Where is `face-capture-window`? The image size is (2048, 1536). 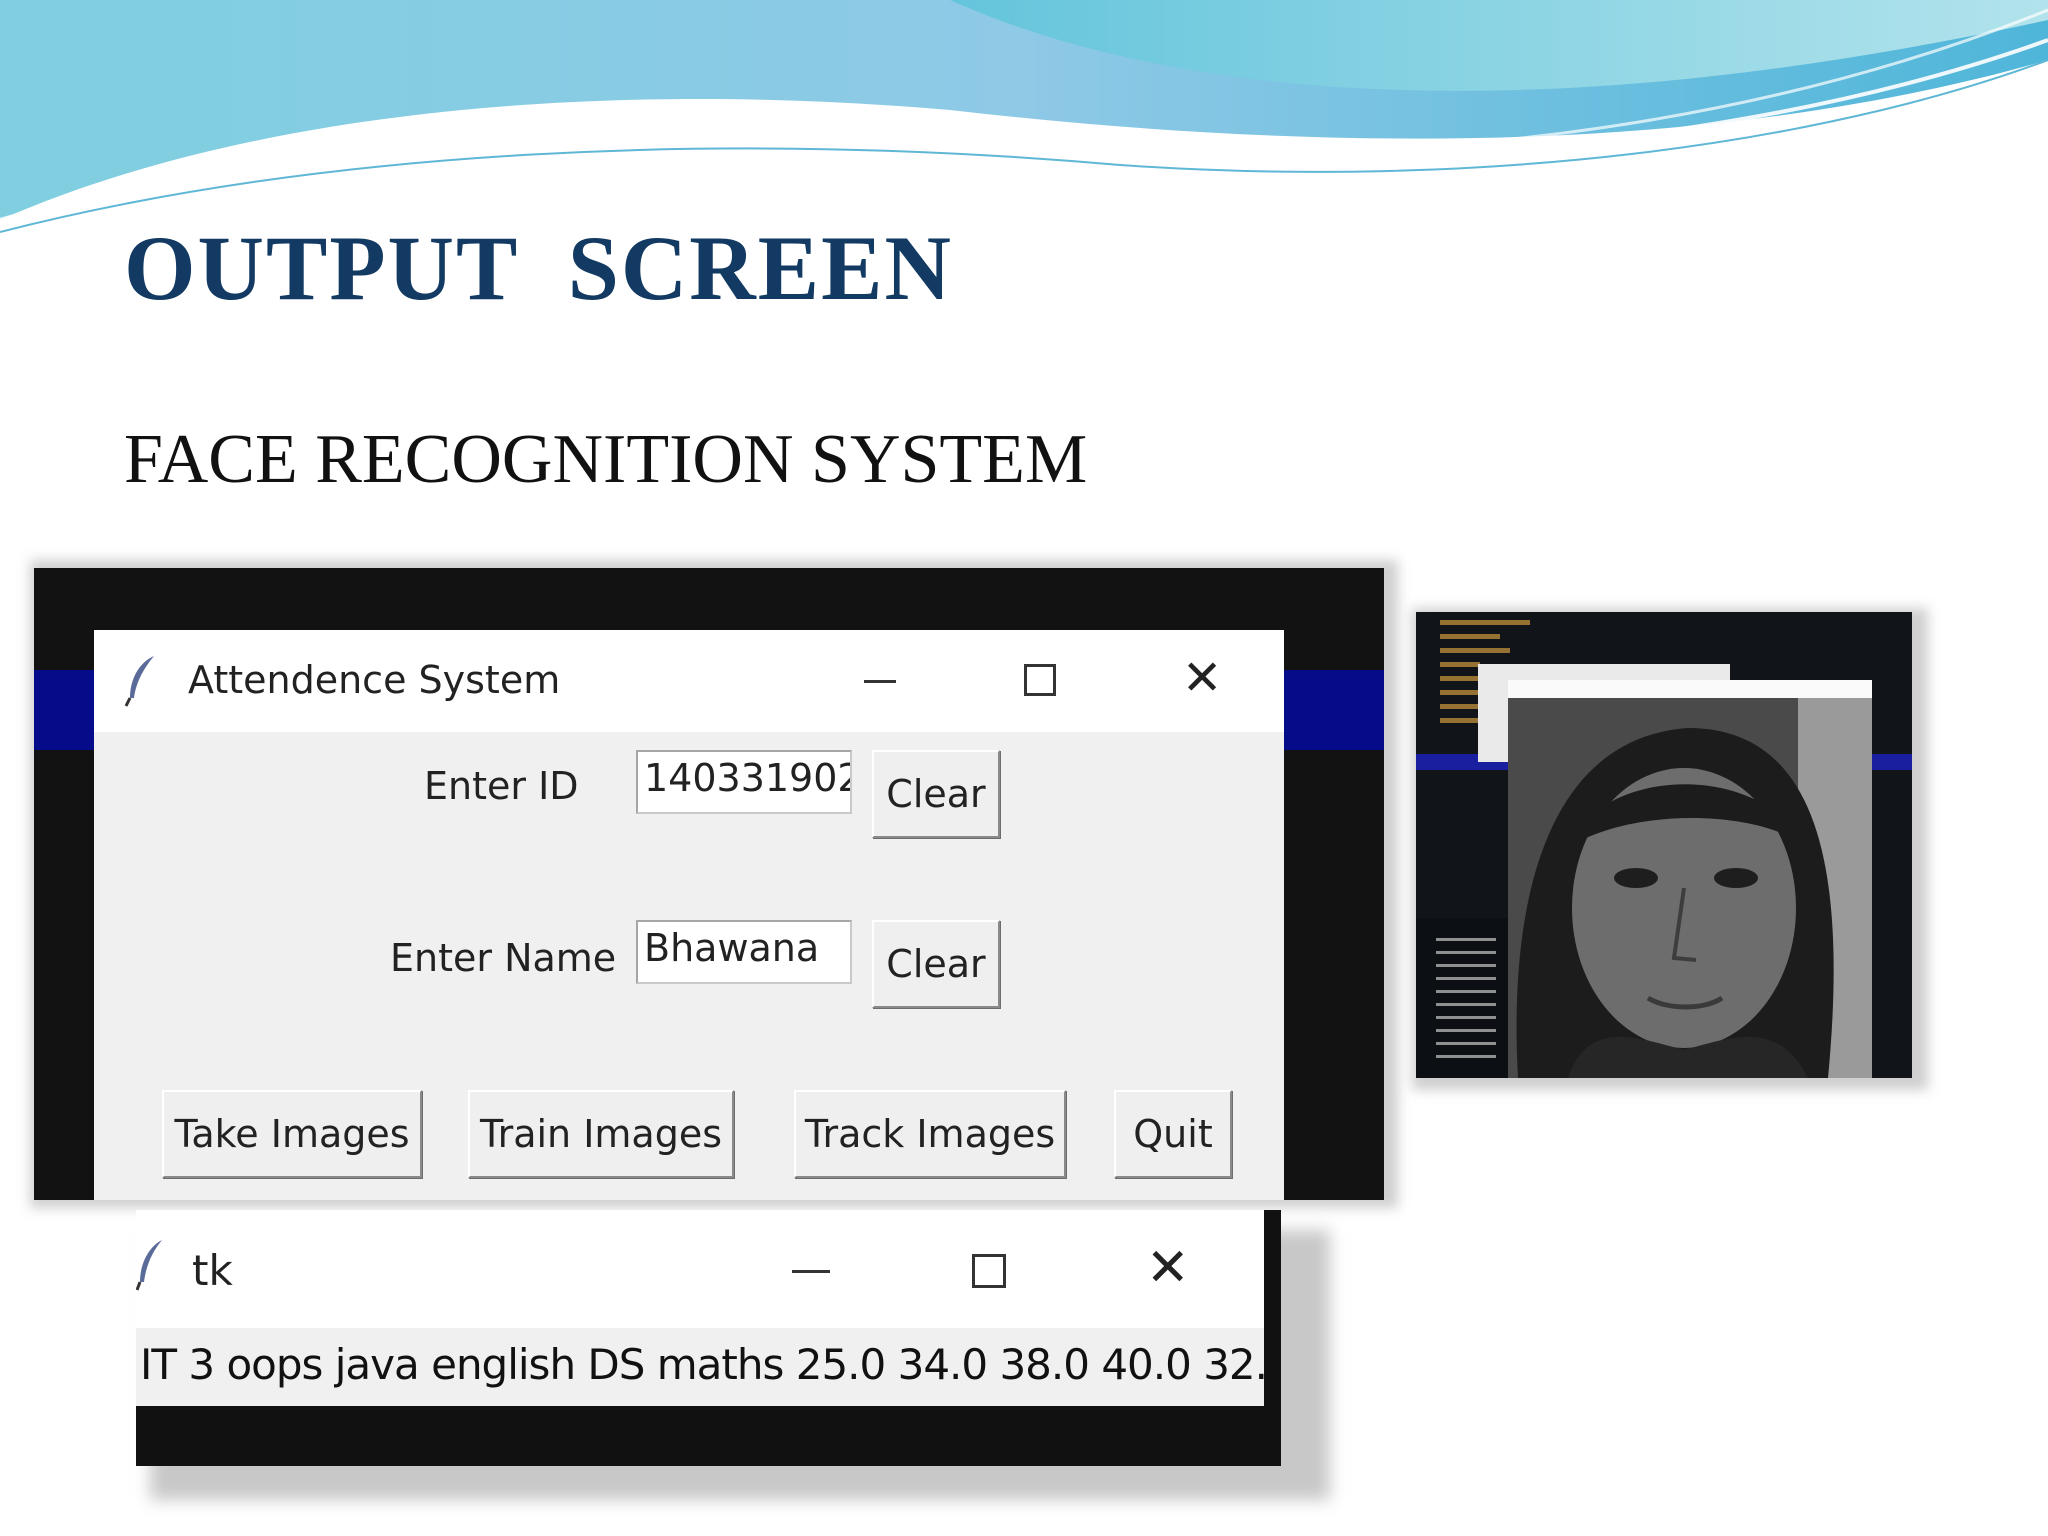 face-capture-window is located at coordinates (1690, 879).